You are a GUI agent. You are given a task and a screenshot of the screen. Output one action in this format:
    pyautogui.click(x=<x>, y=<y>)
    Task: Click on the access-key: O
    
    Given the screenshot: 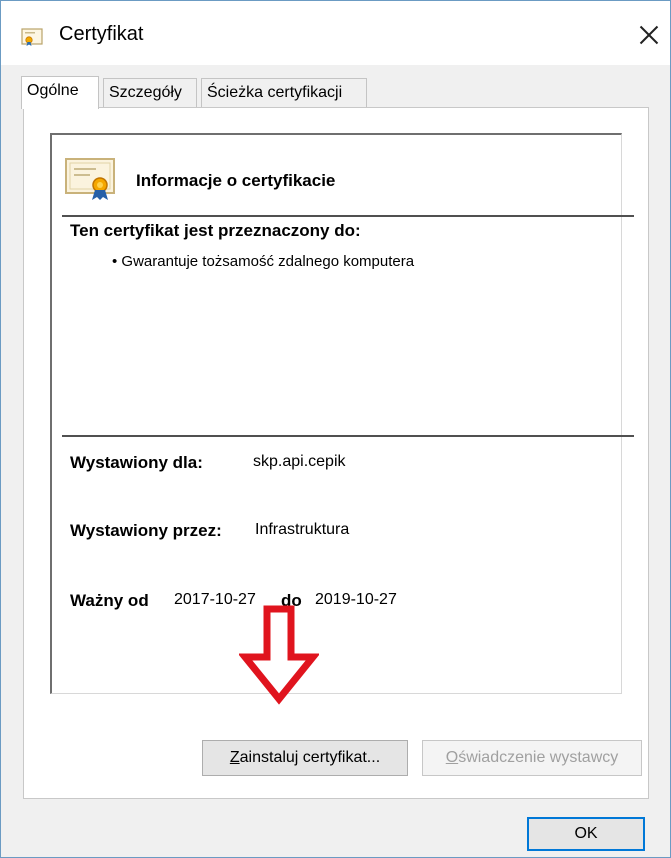 What is the action you would take?
    pyautogui.click(x=452, y=757)
    